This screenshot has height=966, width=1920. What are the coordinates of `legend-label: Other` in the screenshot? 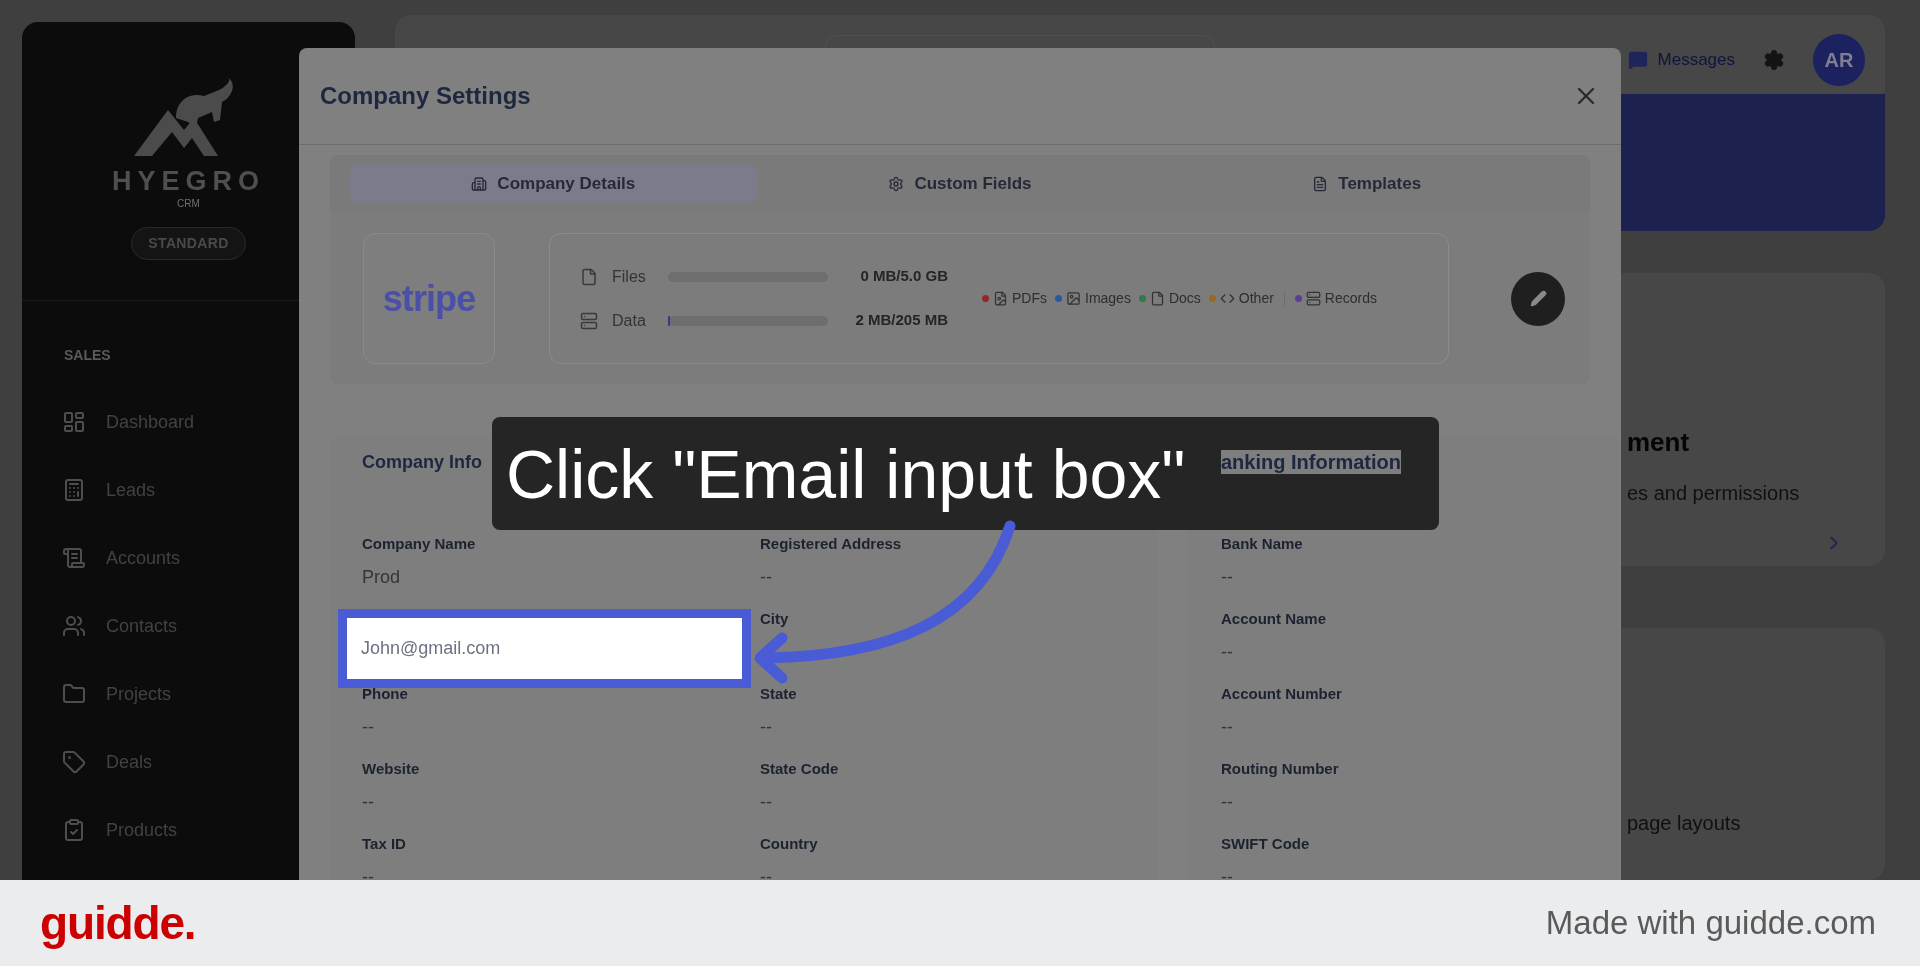 It's located at (1256, 298).